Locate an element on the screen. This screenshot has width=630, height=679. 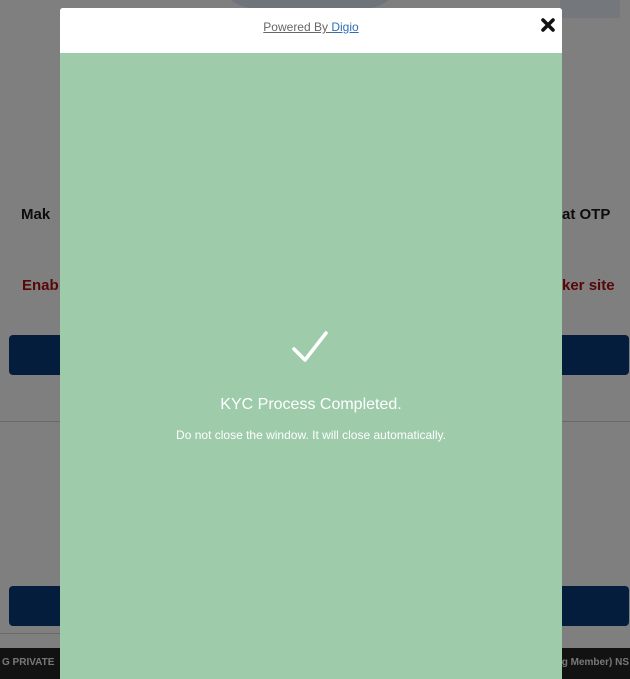
modal-header: Powered By Digio is located at coordinates (311, 30).